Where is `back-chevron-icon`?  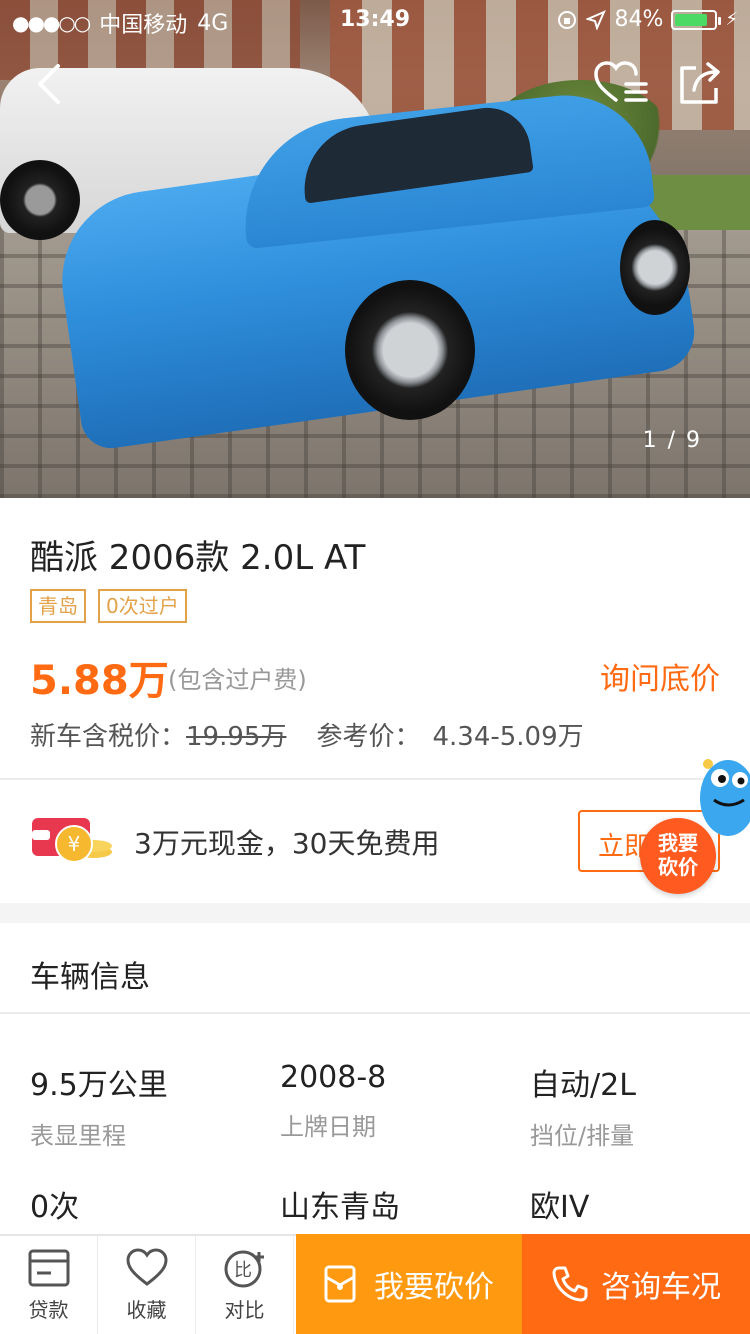
back-chevron-icon is located at coordinates (52, 84).